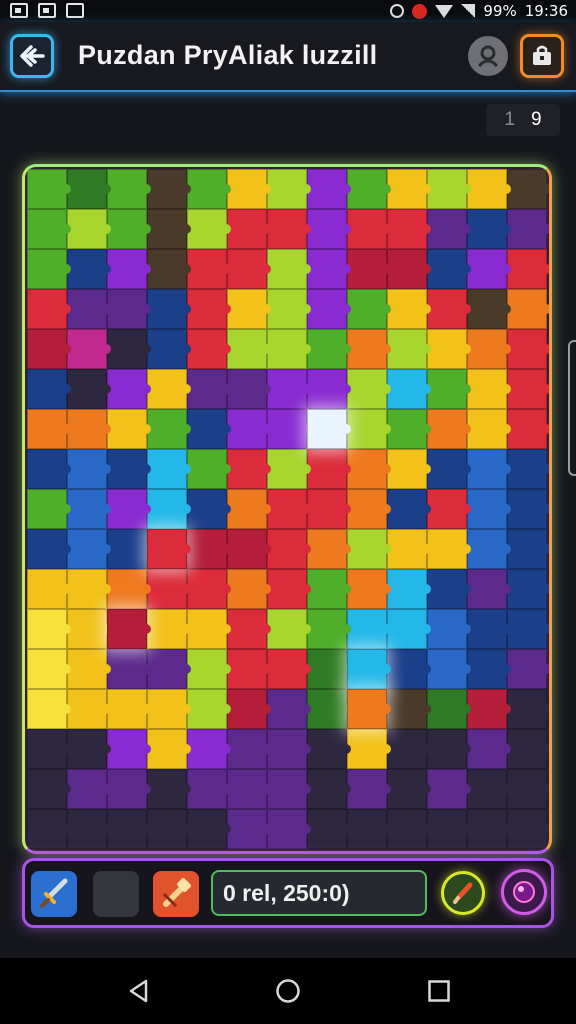 This screenshot has height=1024, width=576. I want to click on sword-tool-button, so click(54, 894).